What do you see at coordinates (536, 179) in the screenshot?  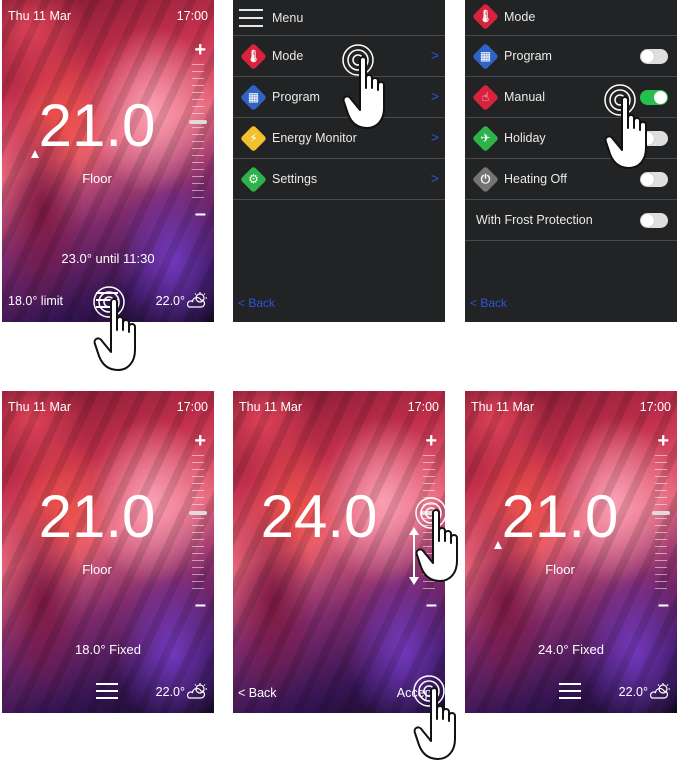 I see `mode-item-label: Heating Off` at bounding box center [536, 179].